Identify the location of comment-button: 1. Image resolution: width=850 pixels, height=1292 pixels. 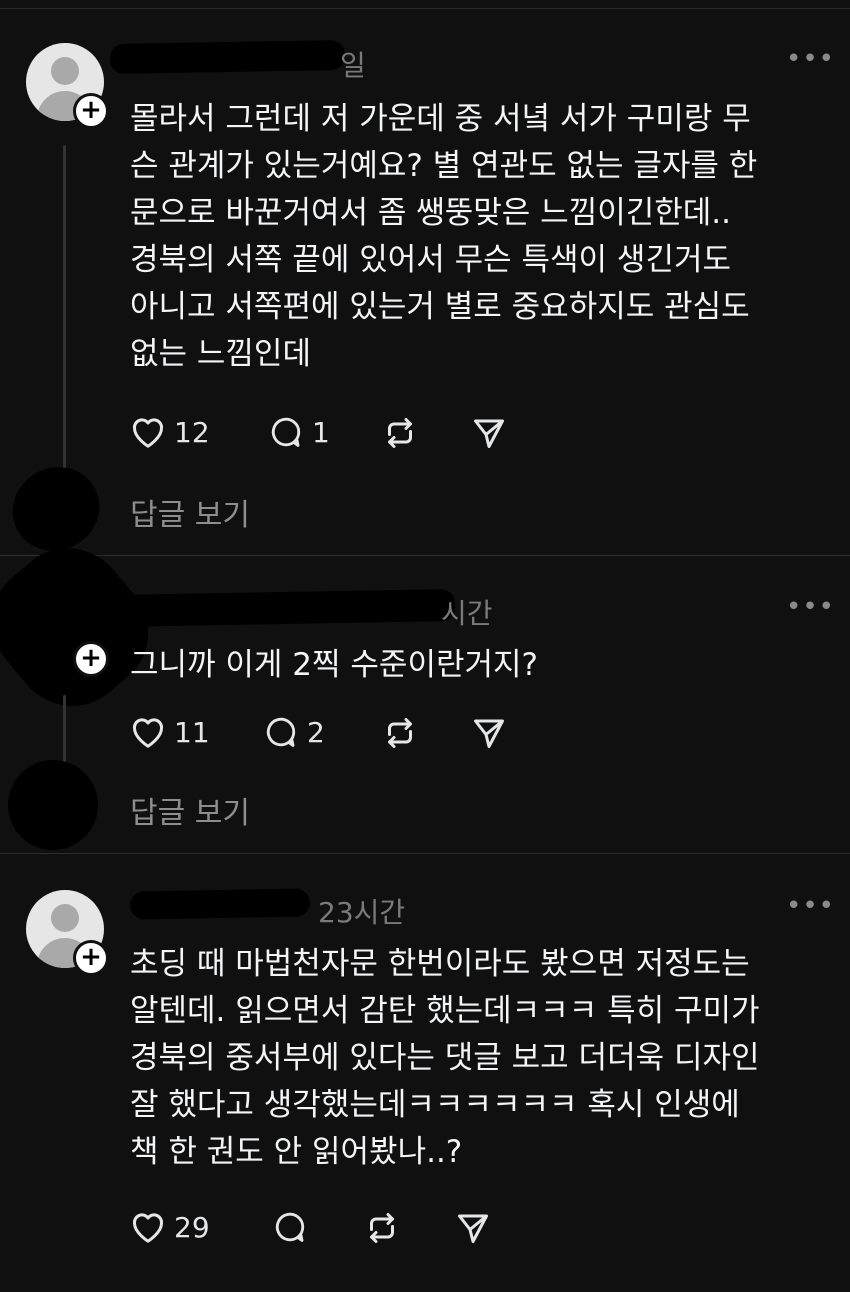
(299, 432).